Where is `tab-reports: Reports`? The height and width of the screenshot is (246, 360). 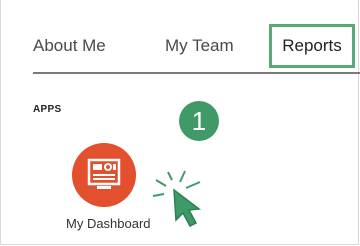 tab-reports: Reports is located at coordinates (312, 46).